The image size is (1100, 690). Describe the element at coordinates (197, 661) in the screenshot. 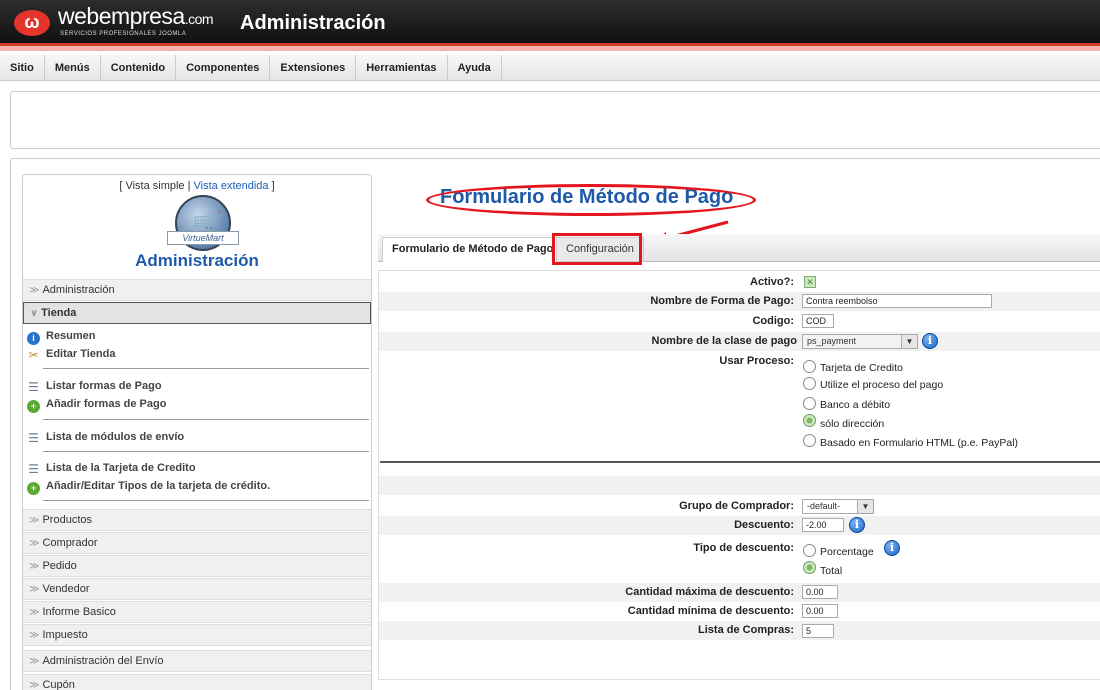

I see `sidebar-section-envio: ≫ Administración del Envío` at that location.